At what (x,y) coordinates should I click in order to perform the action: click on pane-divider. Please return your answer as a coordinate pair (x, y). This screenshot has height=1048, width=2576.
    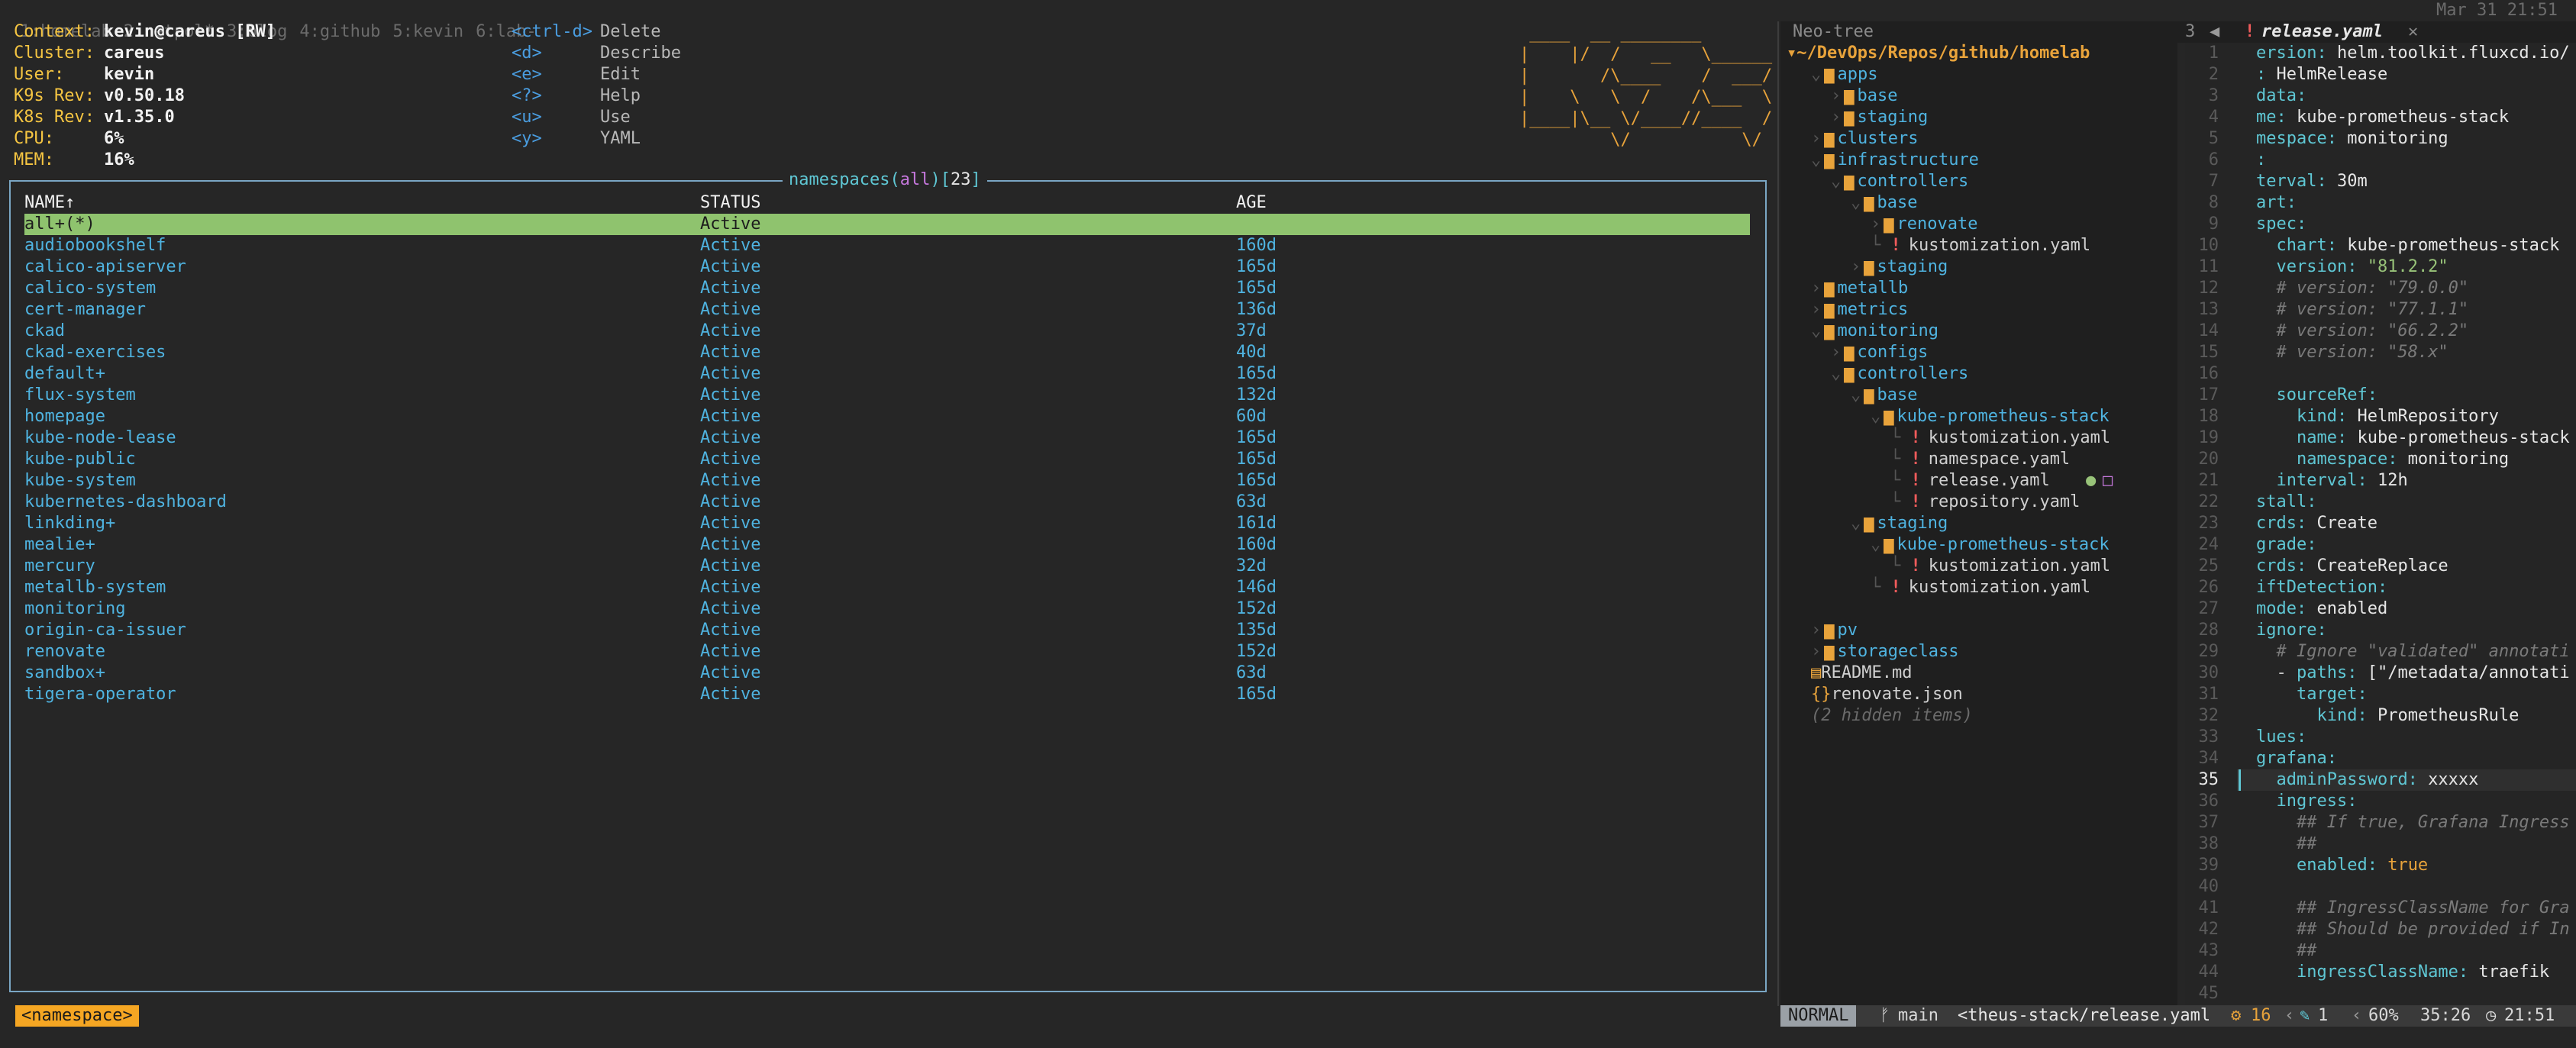
    Looking at the image, I should click on (1778, 513).